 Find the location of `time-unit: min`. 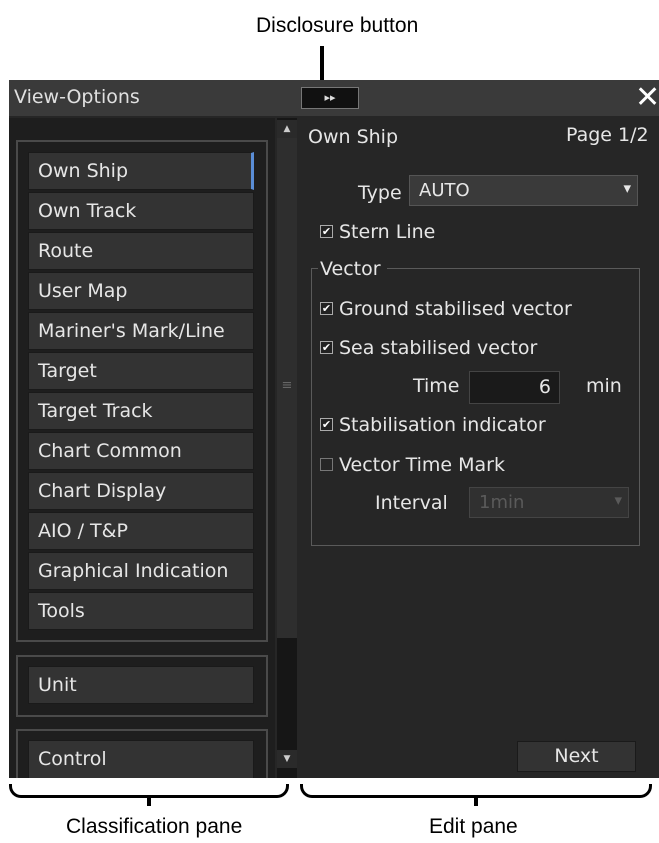

time-unit: min is located at coordinates (604, 386).